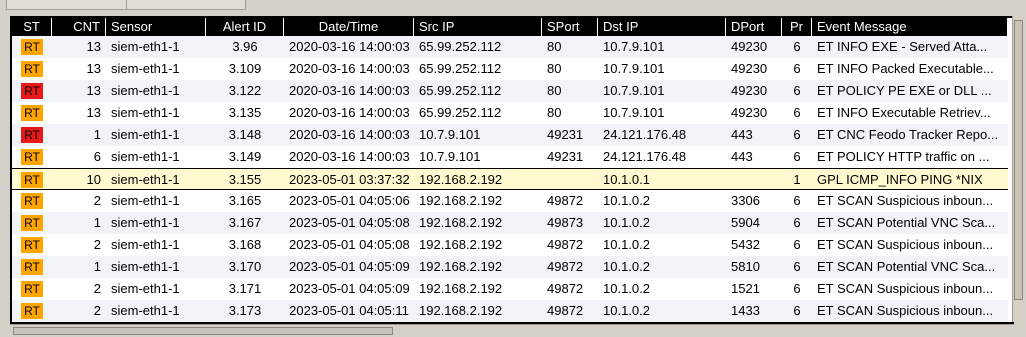 The image size is (1026, 337). I want to click on cell-dport: 443, so click(742, 156).